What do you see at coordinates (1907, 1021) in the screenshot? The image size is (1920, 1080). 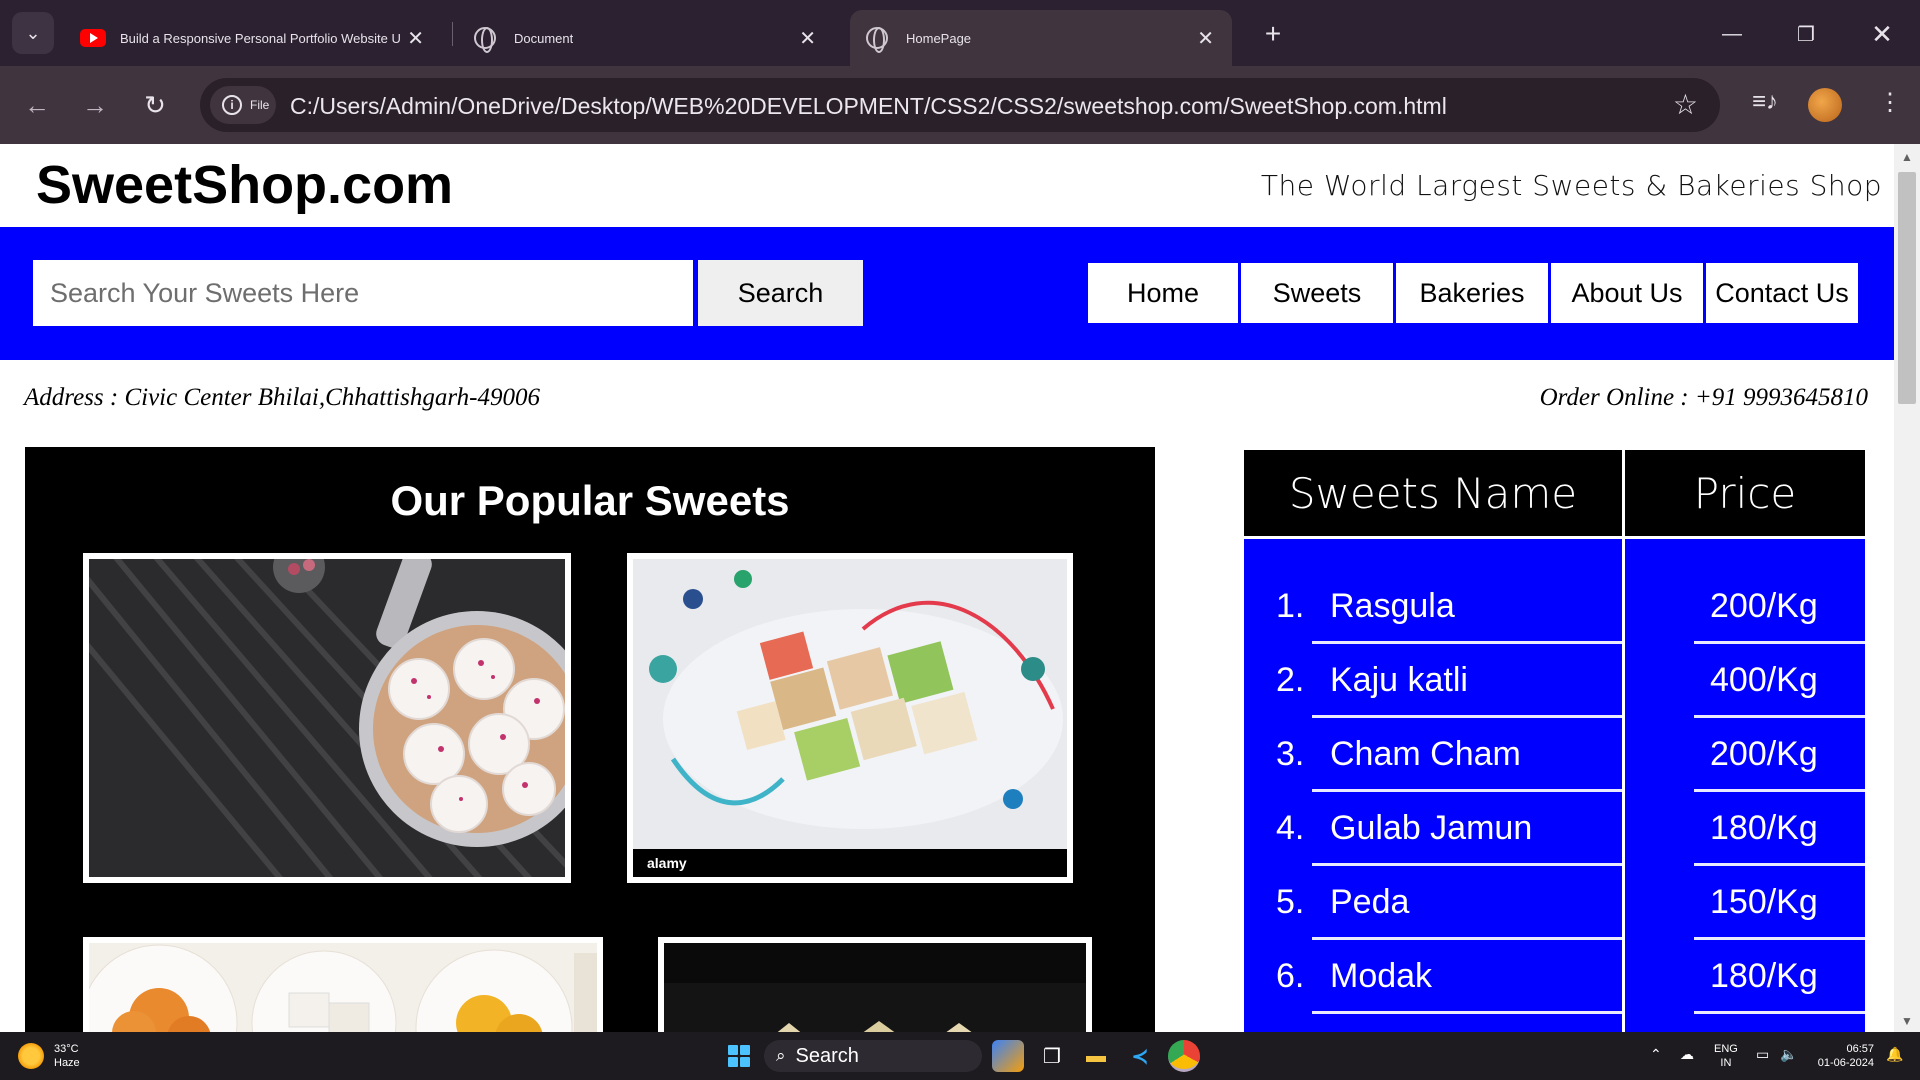 I see `scroll-down-arrow-icon: ▼` at bounding box center [1907, 1021].